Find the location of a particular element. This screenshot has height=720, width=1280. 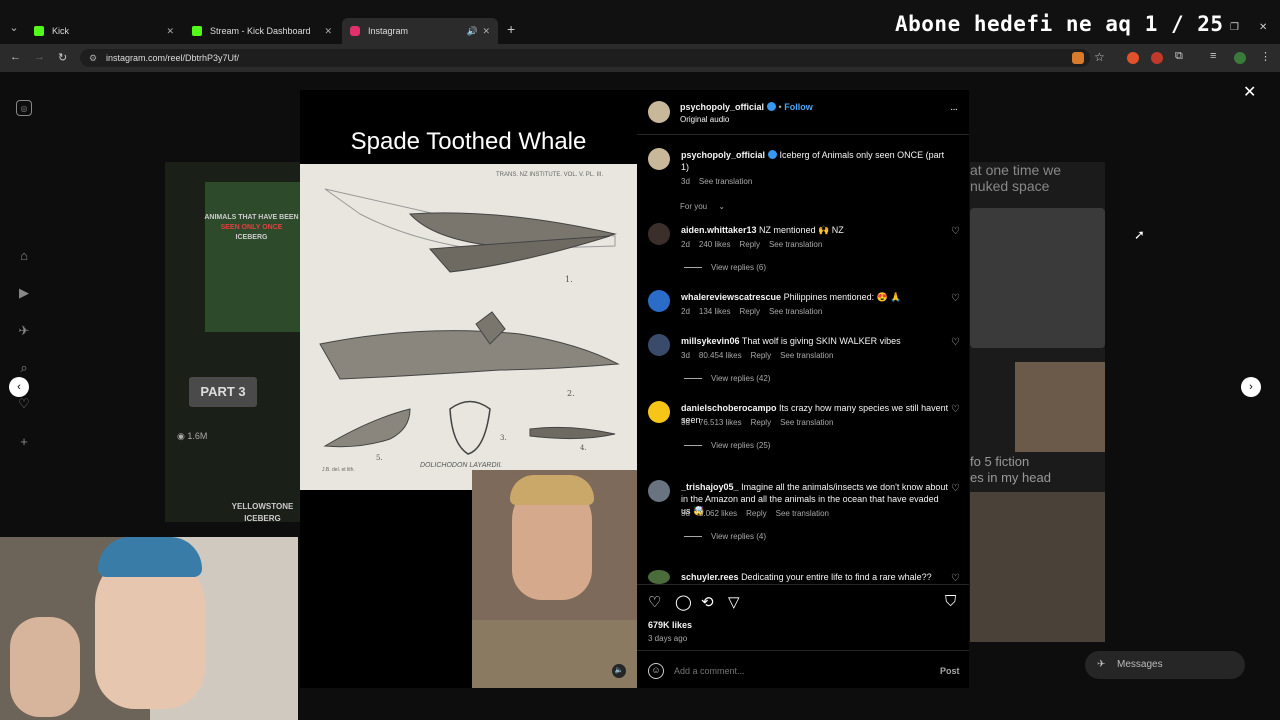

next-post-icon: › is located at coordinates (1251, 387).